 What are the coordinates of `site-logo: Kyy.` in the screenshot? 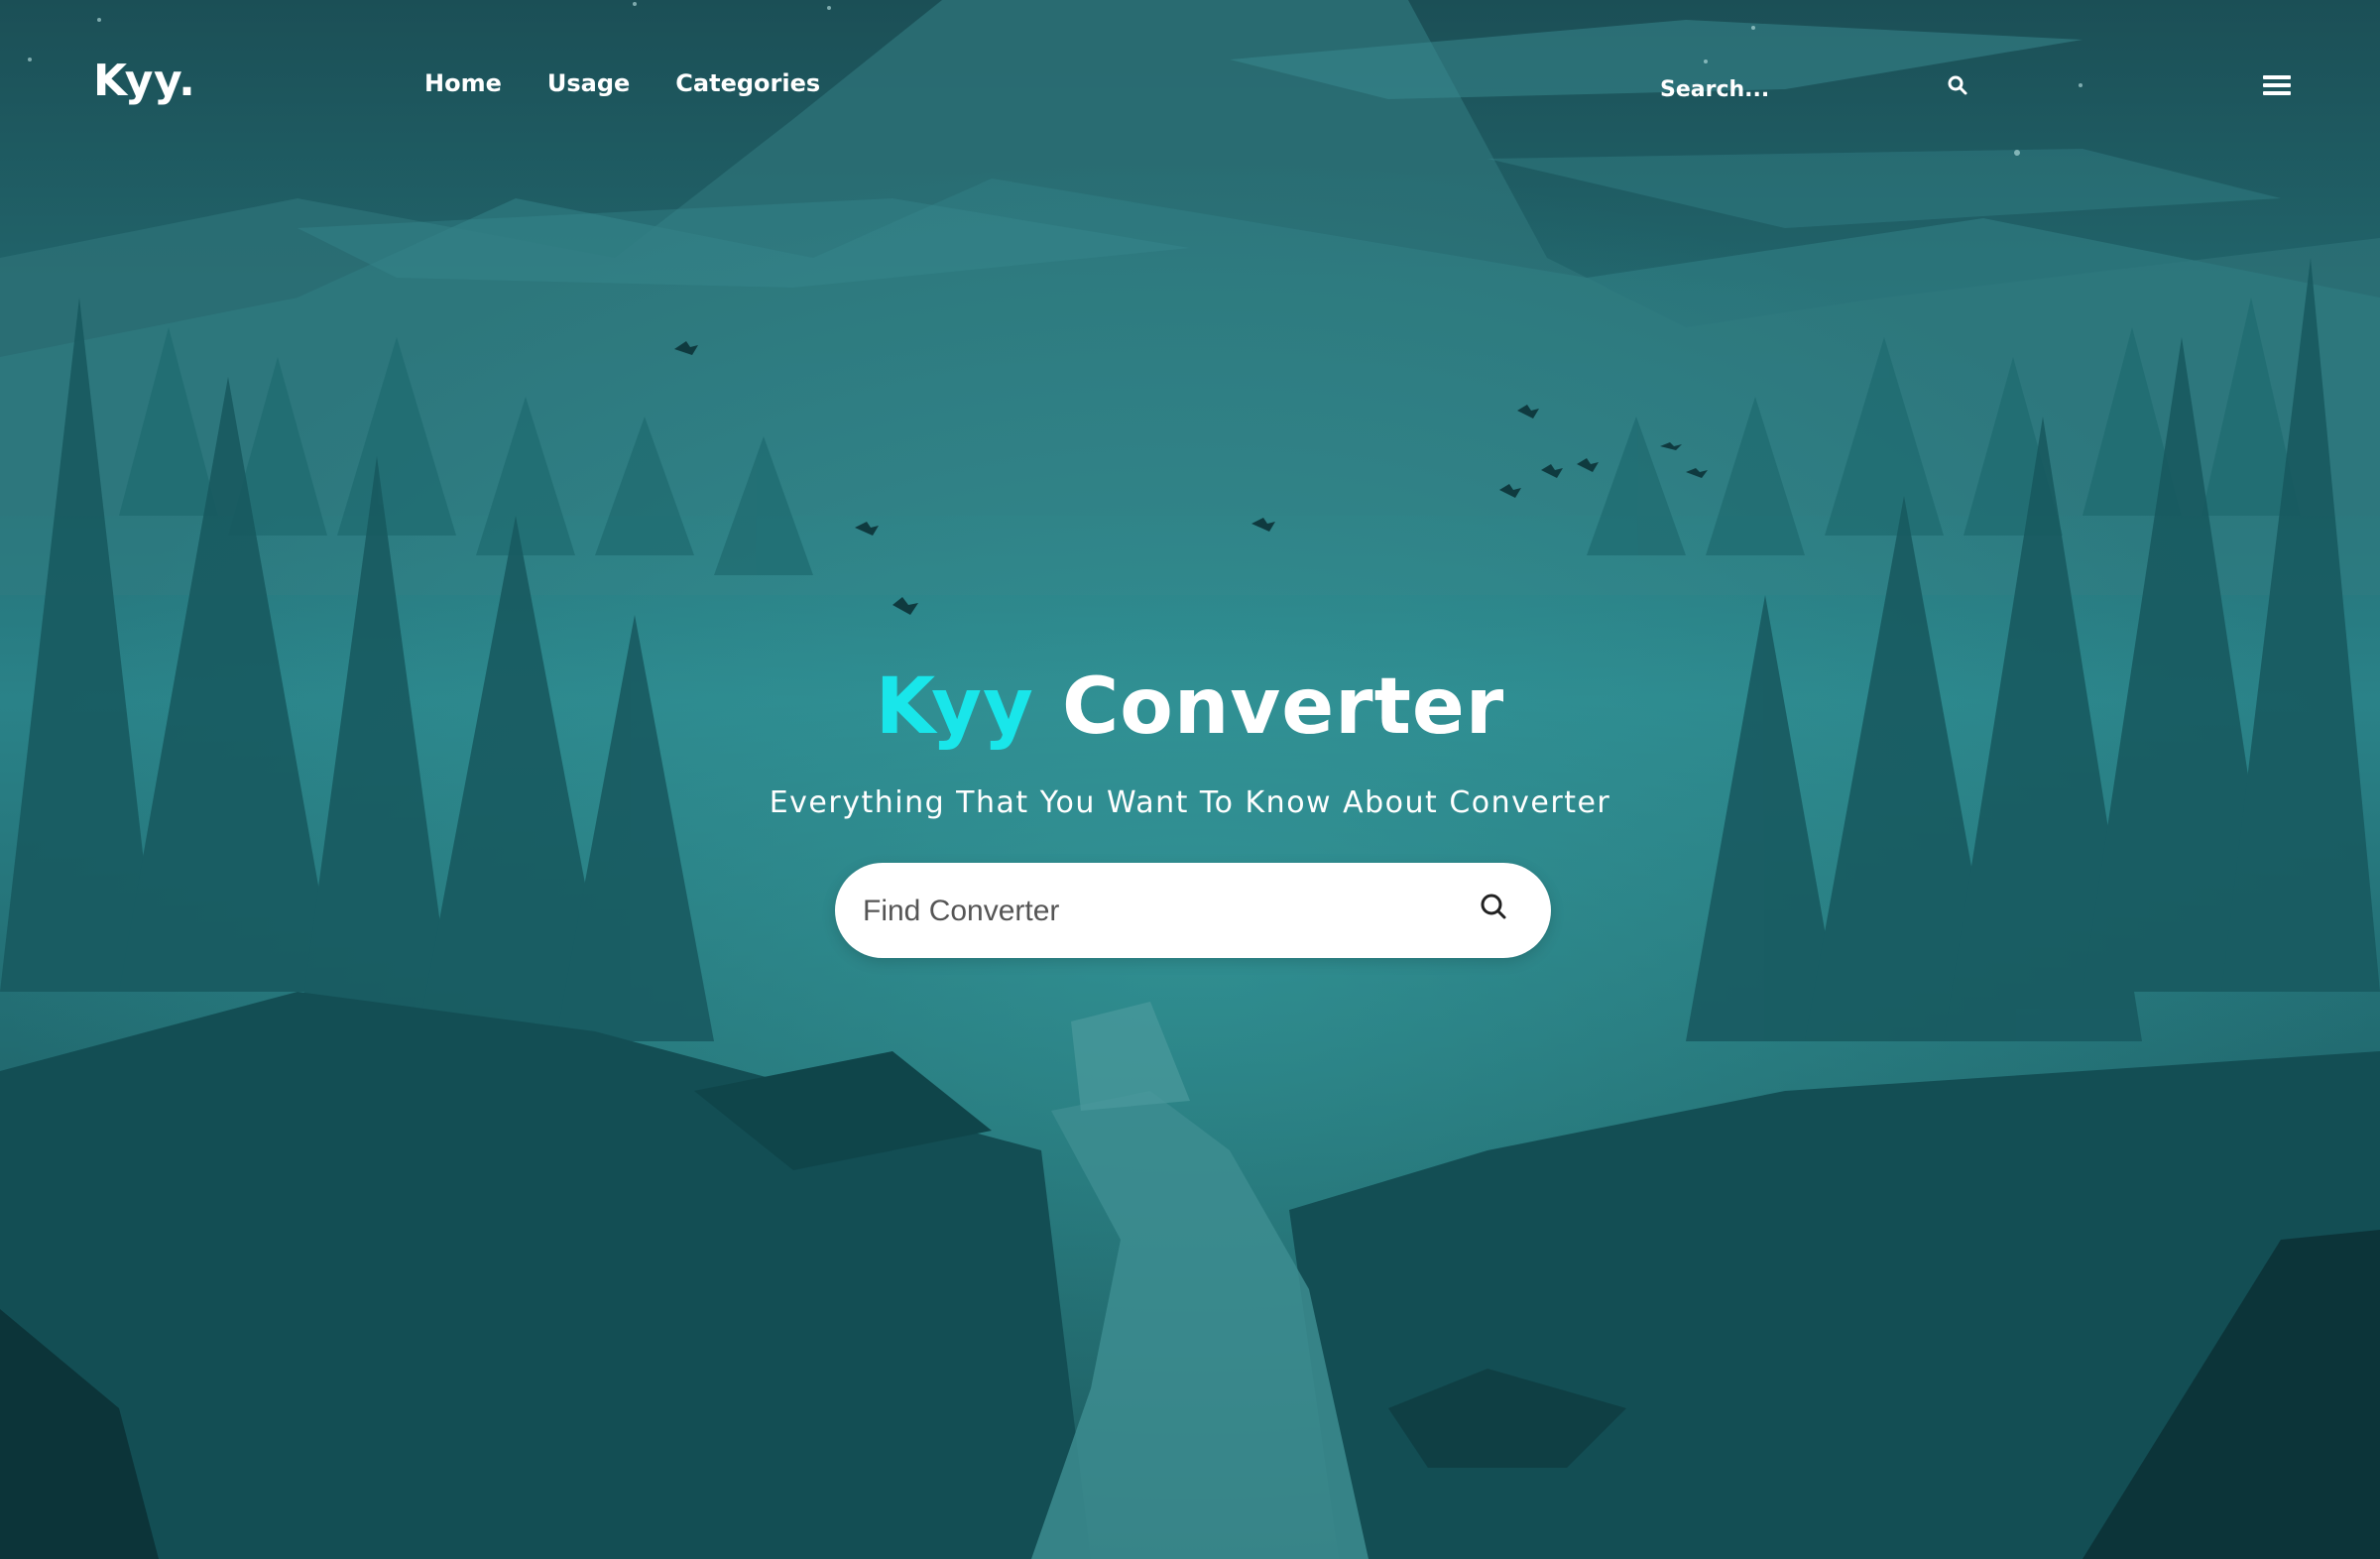 It's located at (144, 81).